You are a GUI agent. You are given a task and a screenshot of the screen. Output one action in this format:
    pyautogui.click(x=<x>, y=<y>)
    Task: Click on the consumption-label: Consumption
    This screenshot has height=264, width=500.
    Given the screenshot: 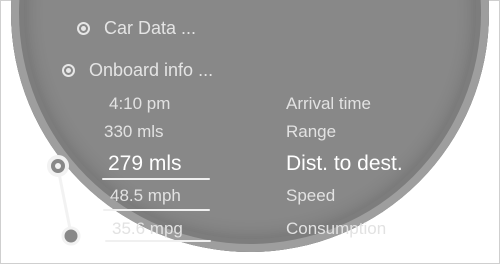 What is the action you would take?
    pyautogui.click(x=336, y=228)
    